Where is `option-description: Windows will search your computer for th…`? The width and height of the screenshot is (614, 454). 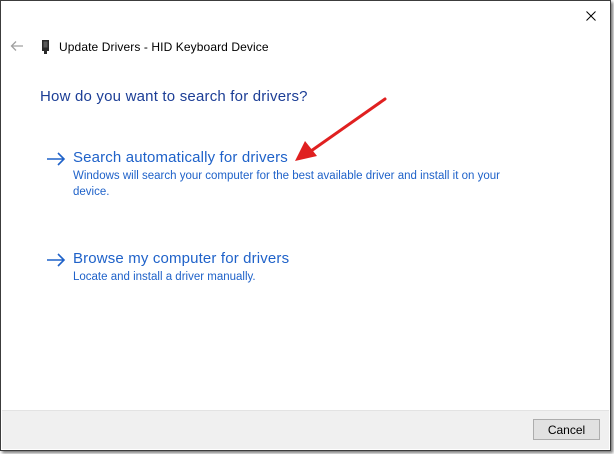
option-description: Windows will search your computer for th… is located at coordinates (286, 184).